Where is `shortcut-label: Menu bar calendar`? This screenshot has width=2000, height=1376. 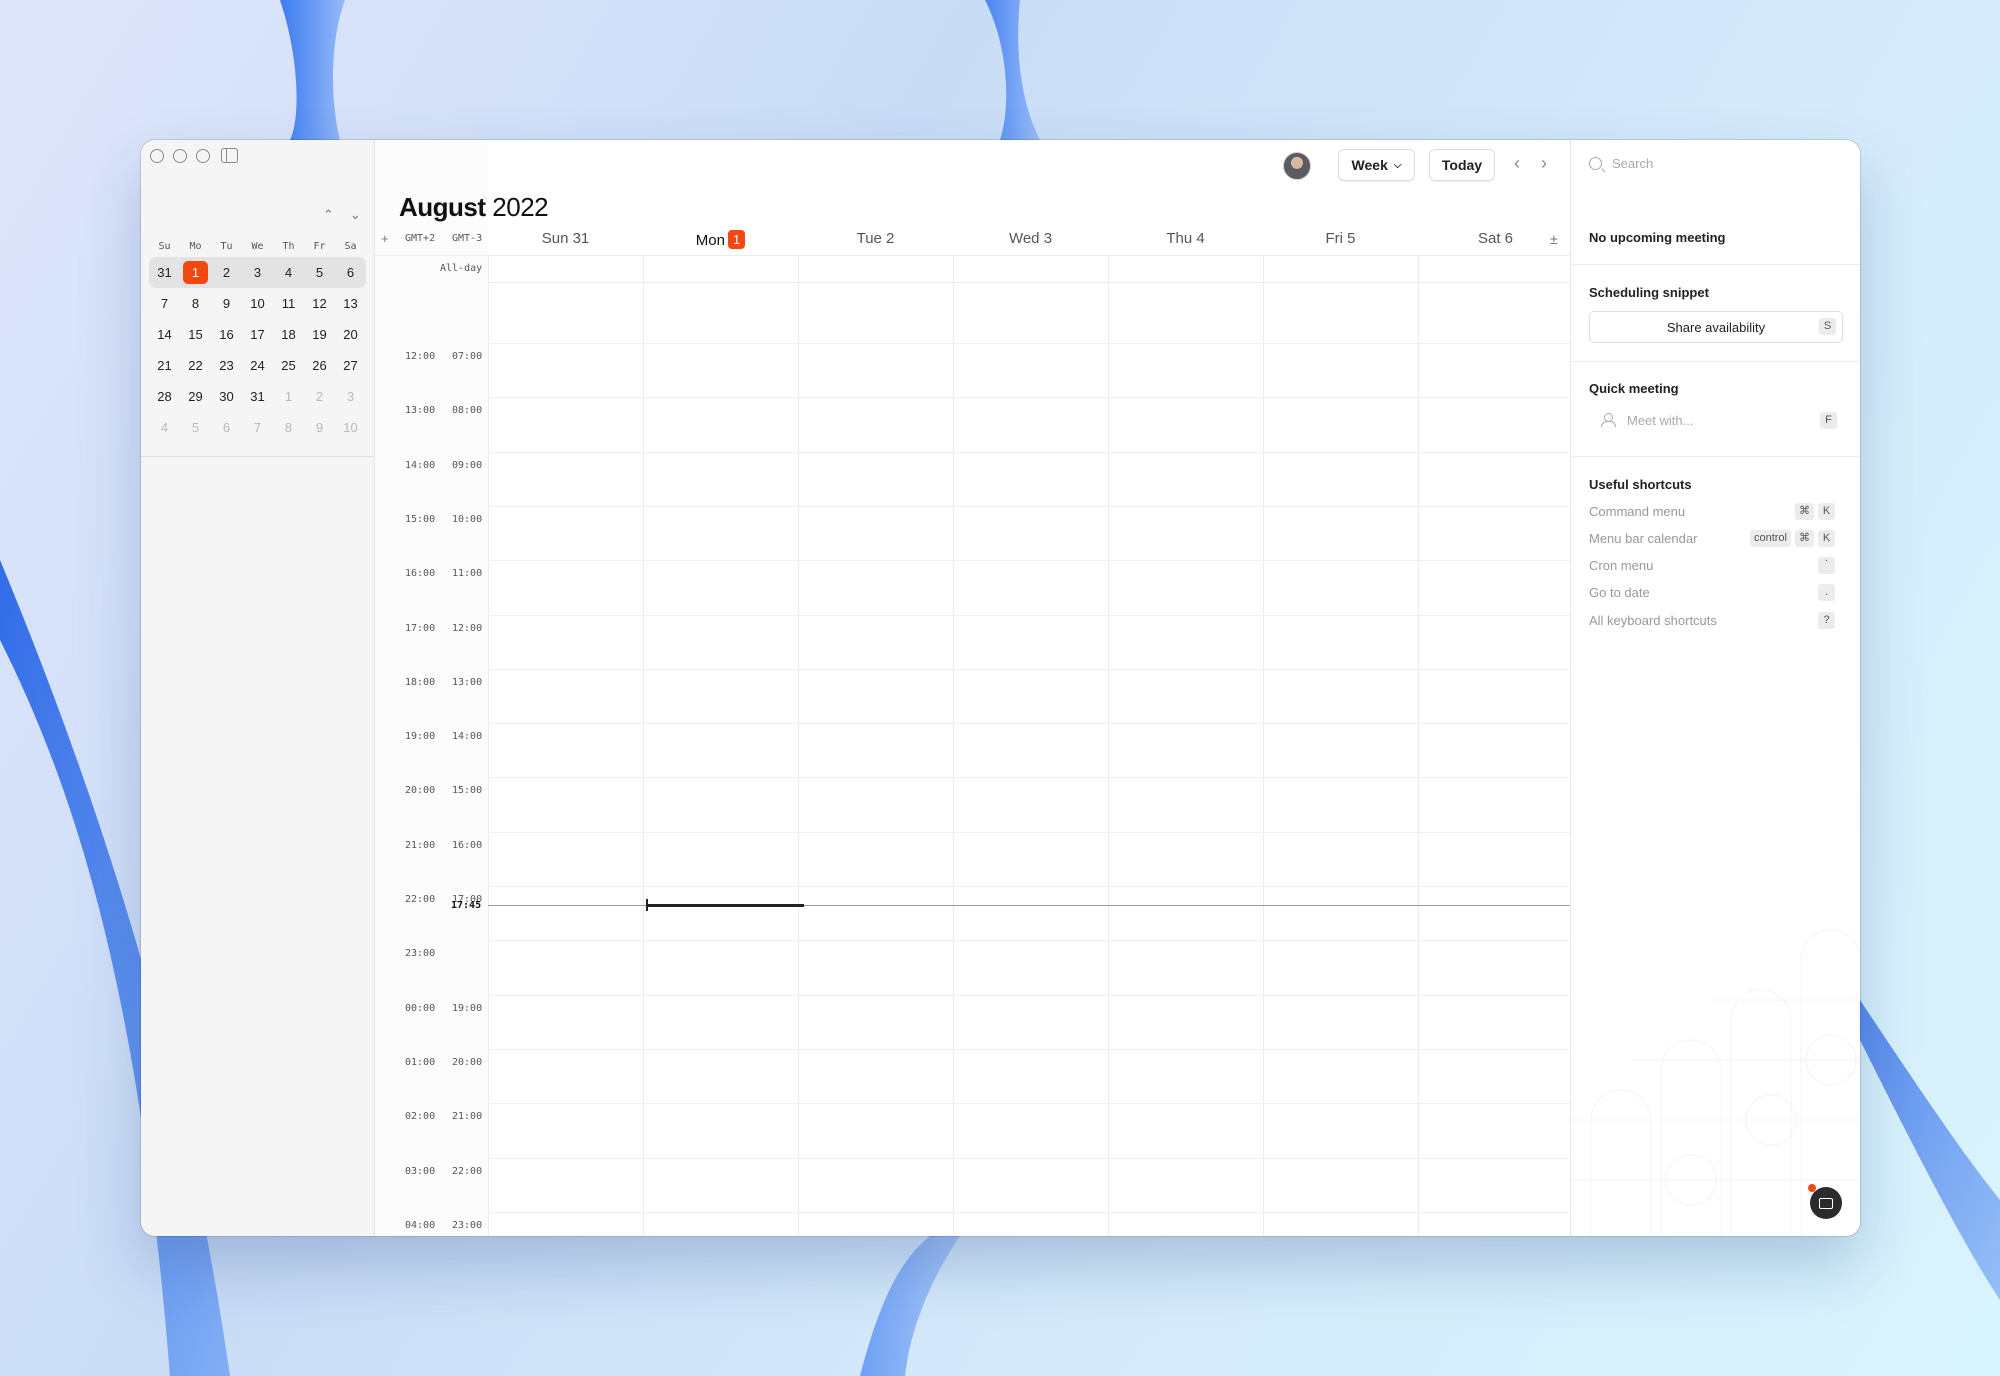 shortcut-label: Menu bar calendar is located at coordinates (1643, 538).